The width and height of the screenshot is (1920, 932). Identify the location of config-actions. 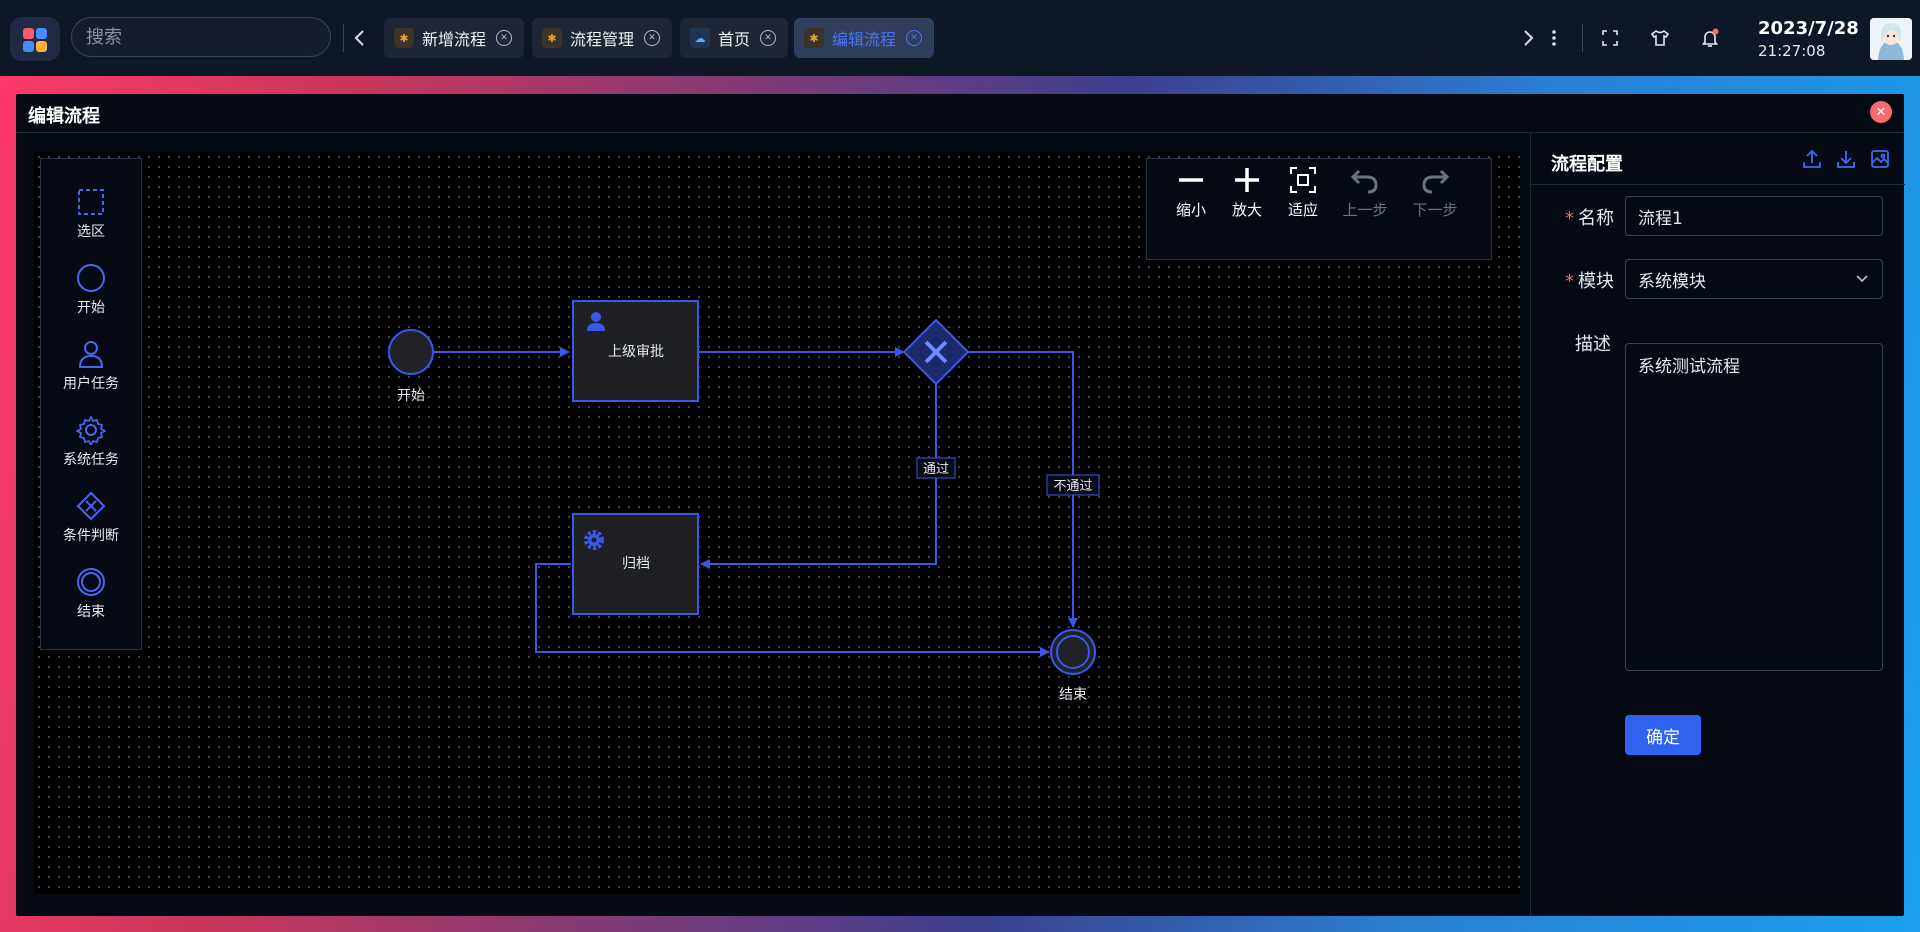
(1846, 159).